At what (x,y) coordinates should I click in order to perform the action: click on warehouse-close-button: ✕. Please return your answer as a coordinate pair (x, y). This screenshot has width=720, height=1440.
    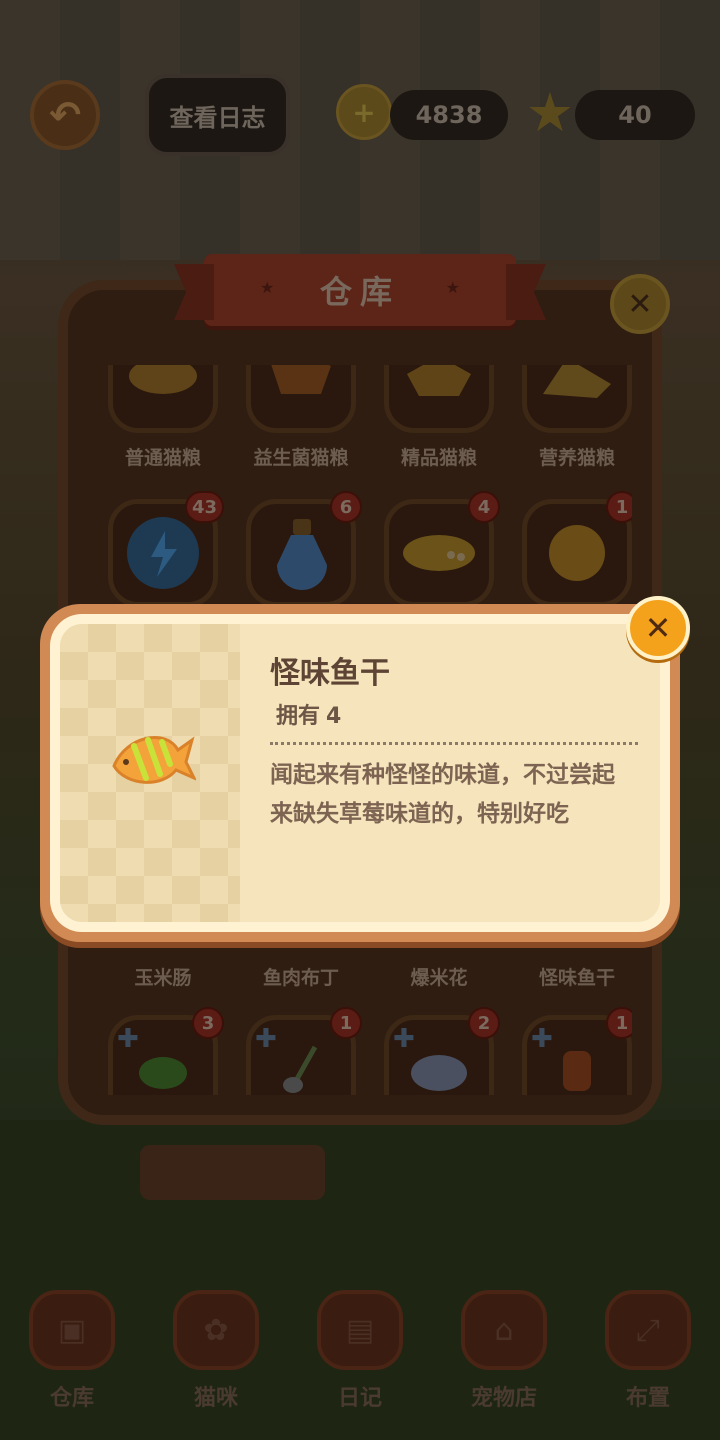
    Looking at the image, I should click on (640, 304).